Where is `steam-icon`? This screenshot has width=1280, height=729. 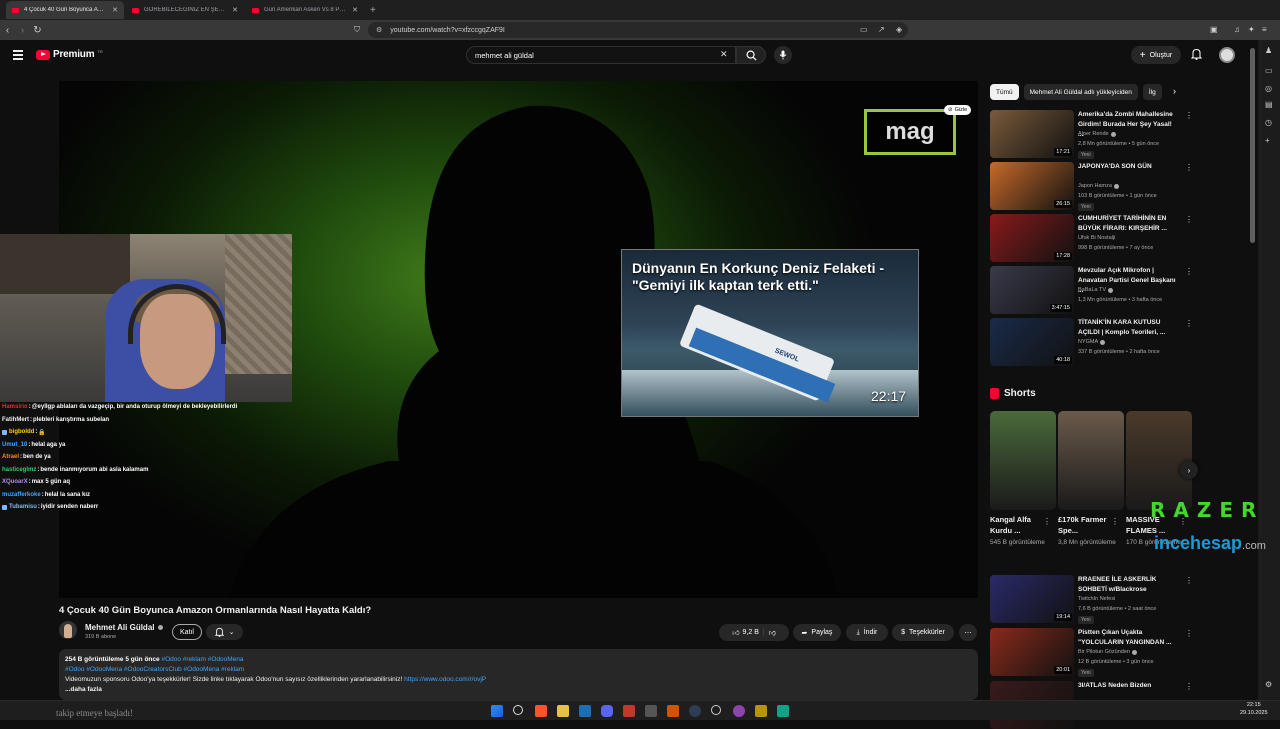
steam-icon is located at coordinates (585, 711).